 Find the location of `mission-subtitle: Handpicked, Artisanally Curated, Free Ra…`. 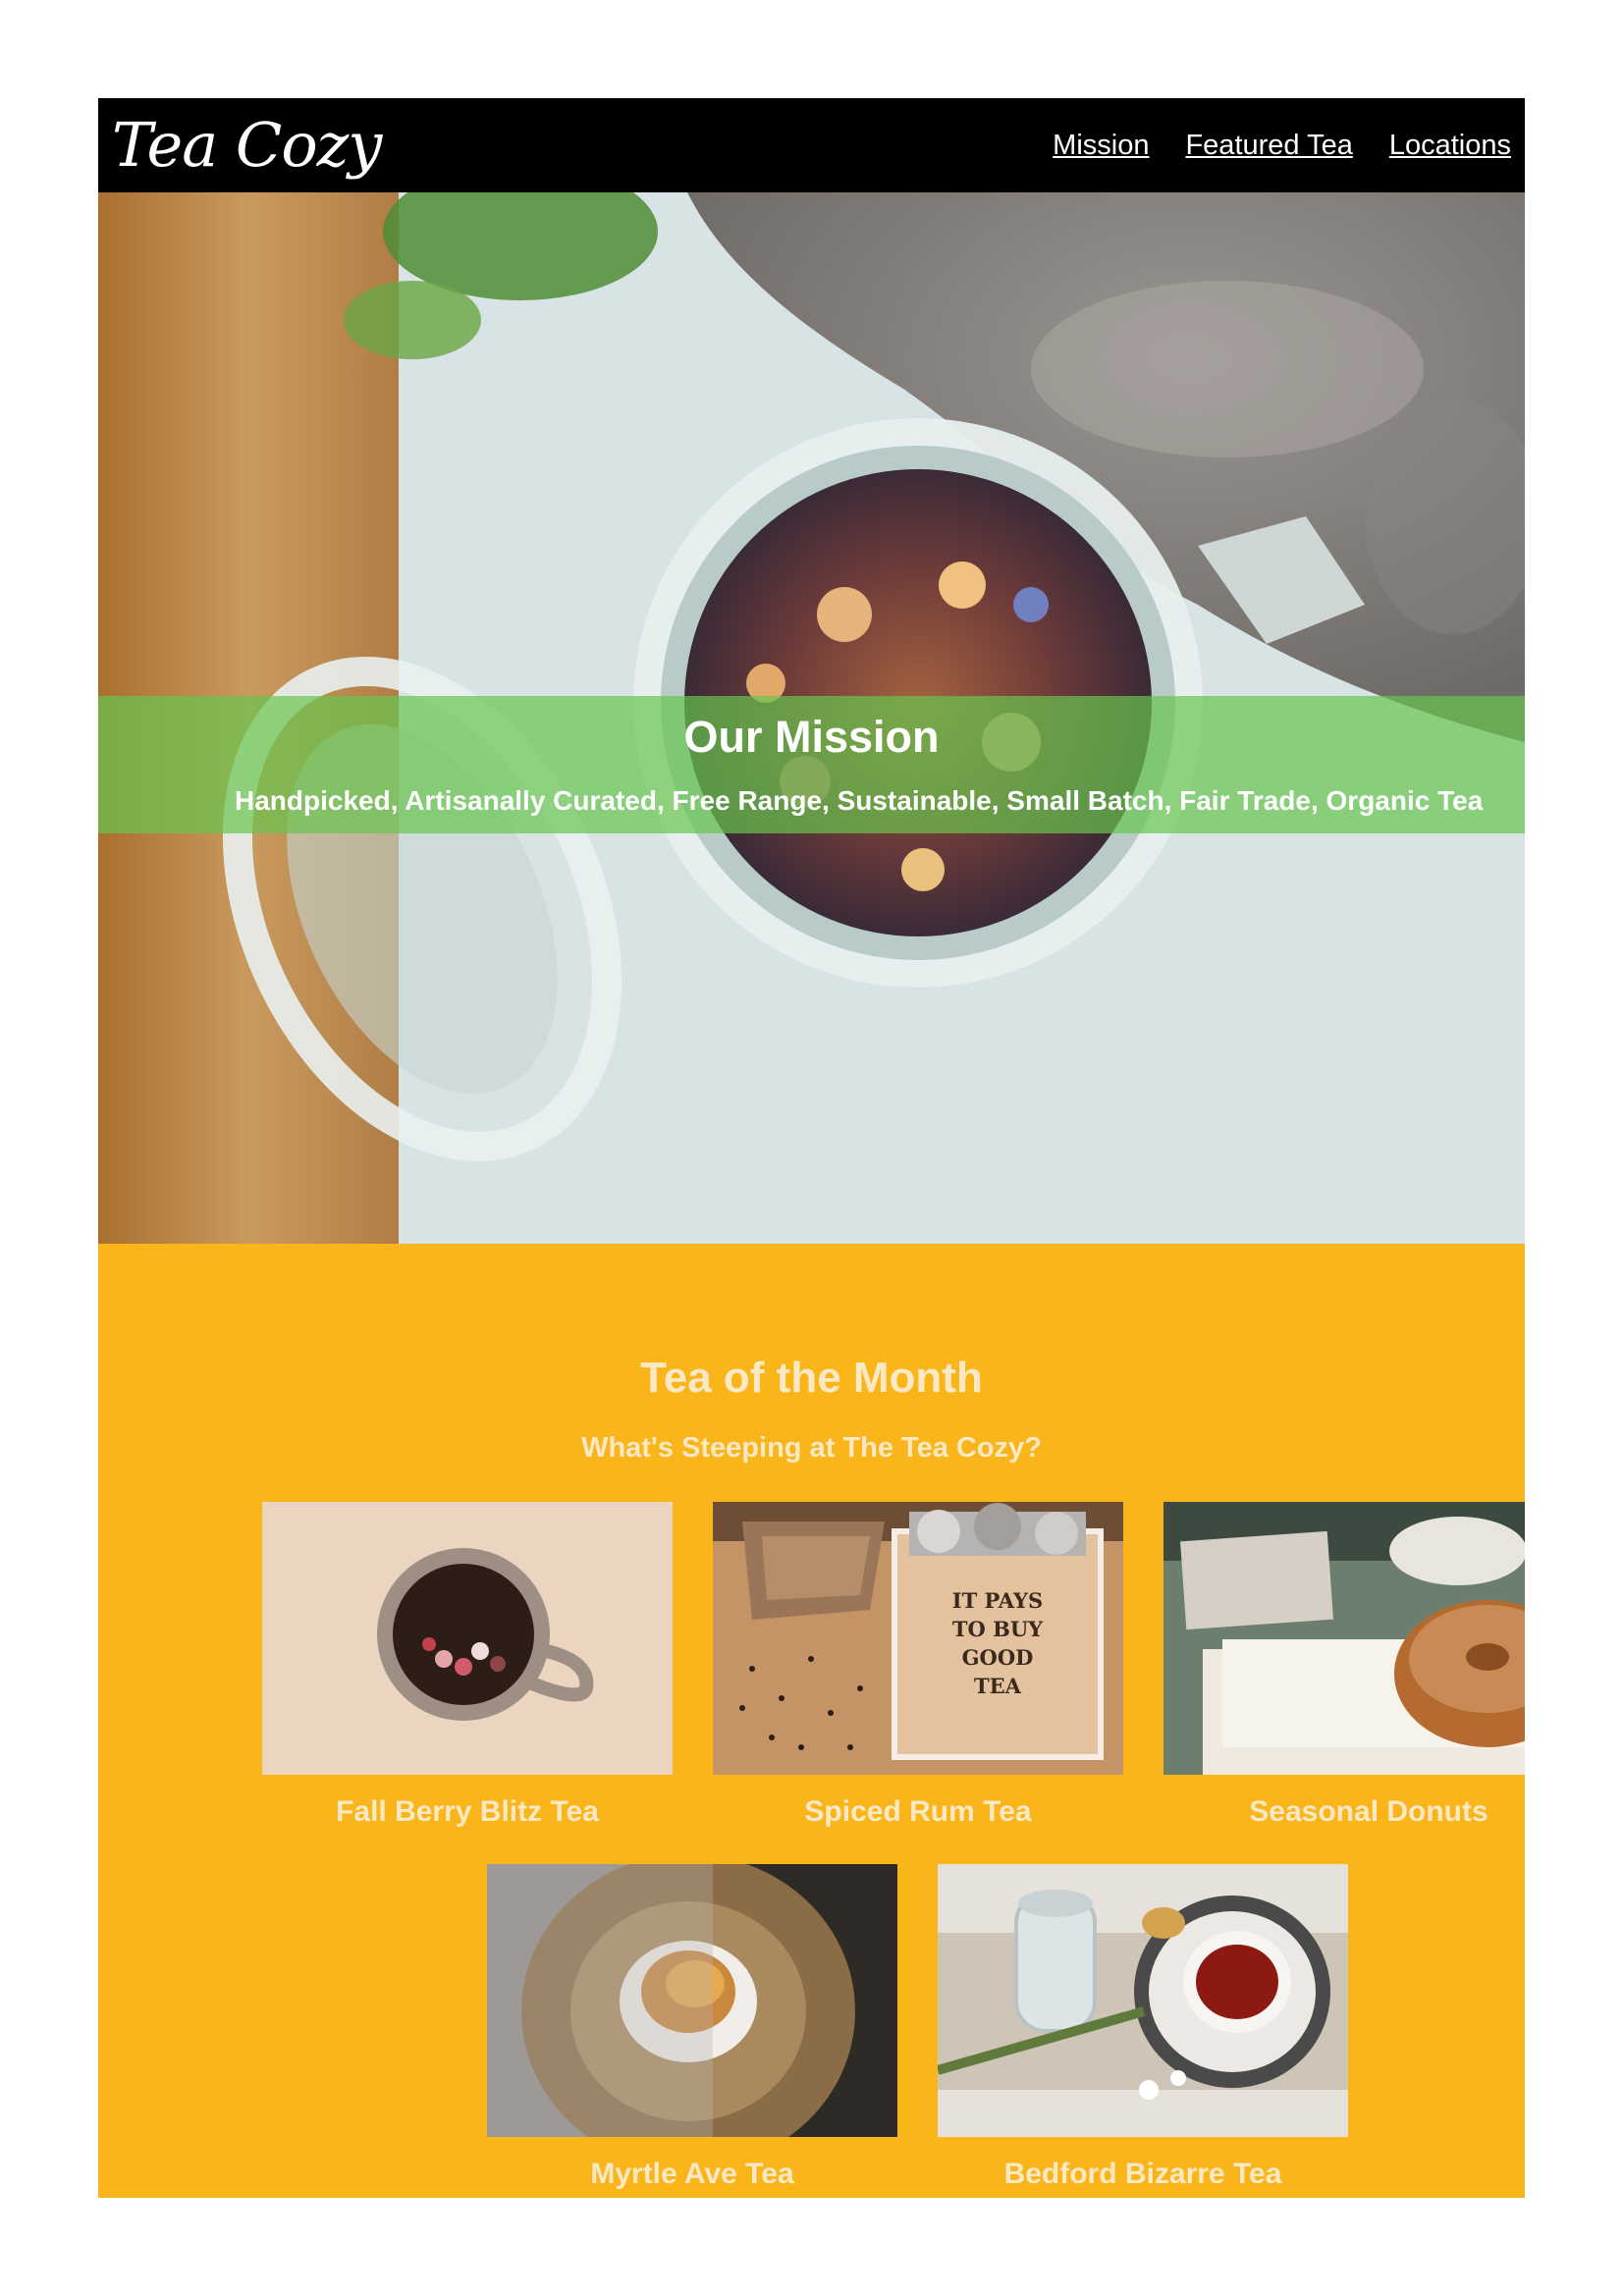

mission-subtitle: Handpicked, Artisanally Curated, Free Ra… is located at coordinates (859, 800).